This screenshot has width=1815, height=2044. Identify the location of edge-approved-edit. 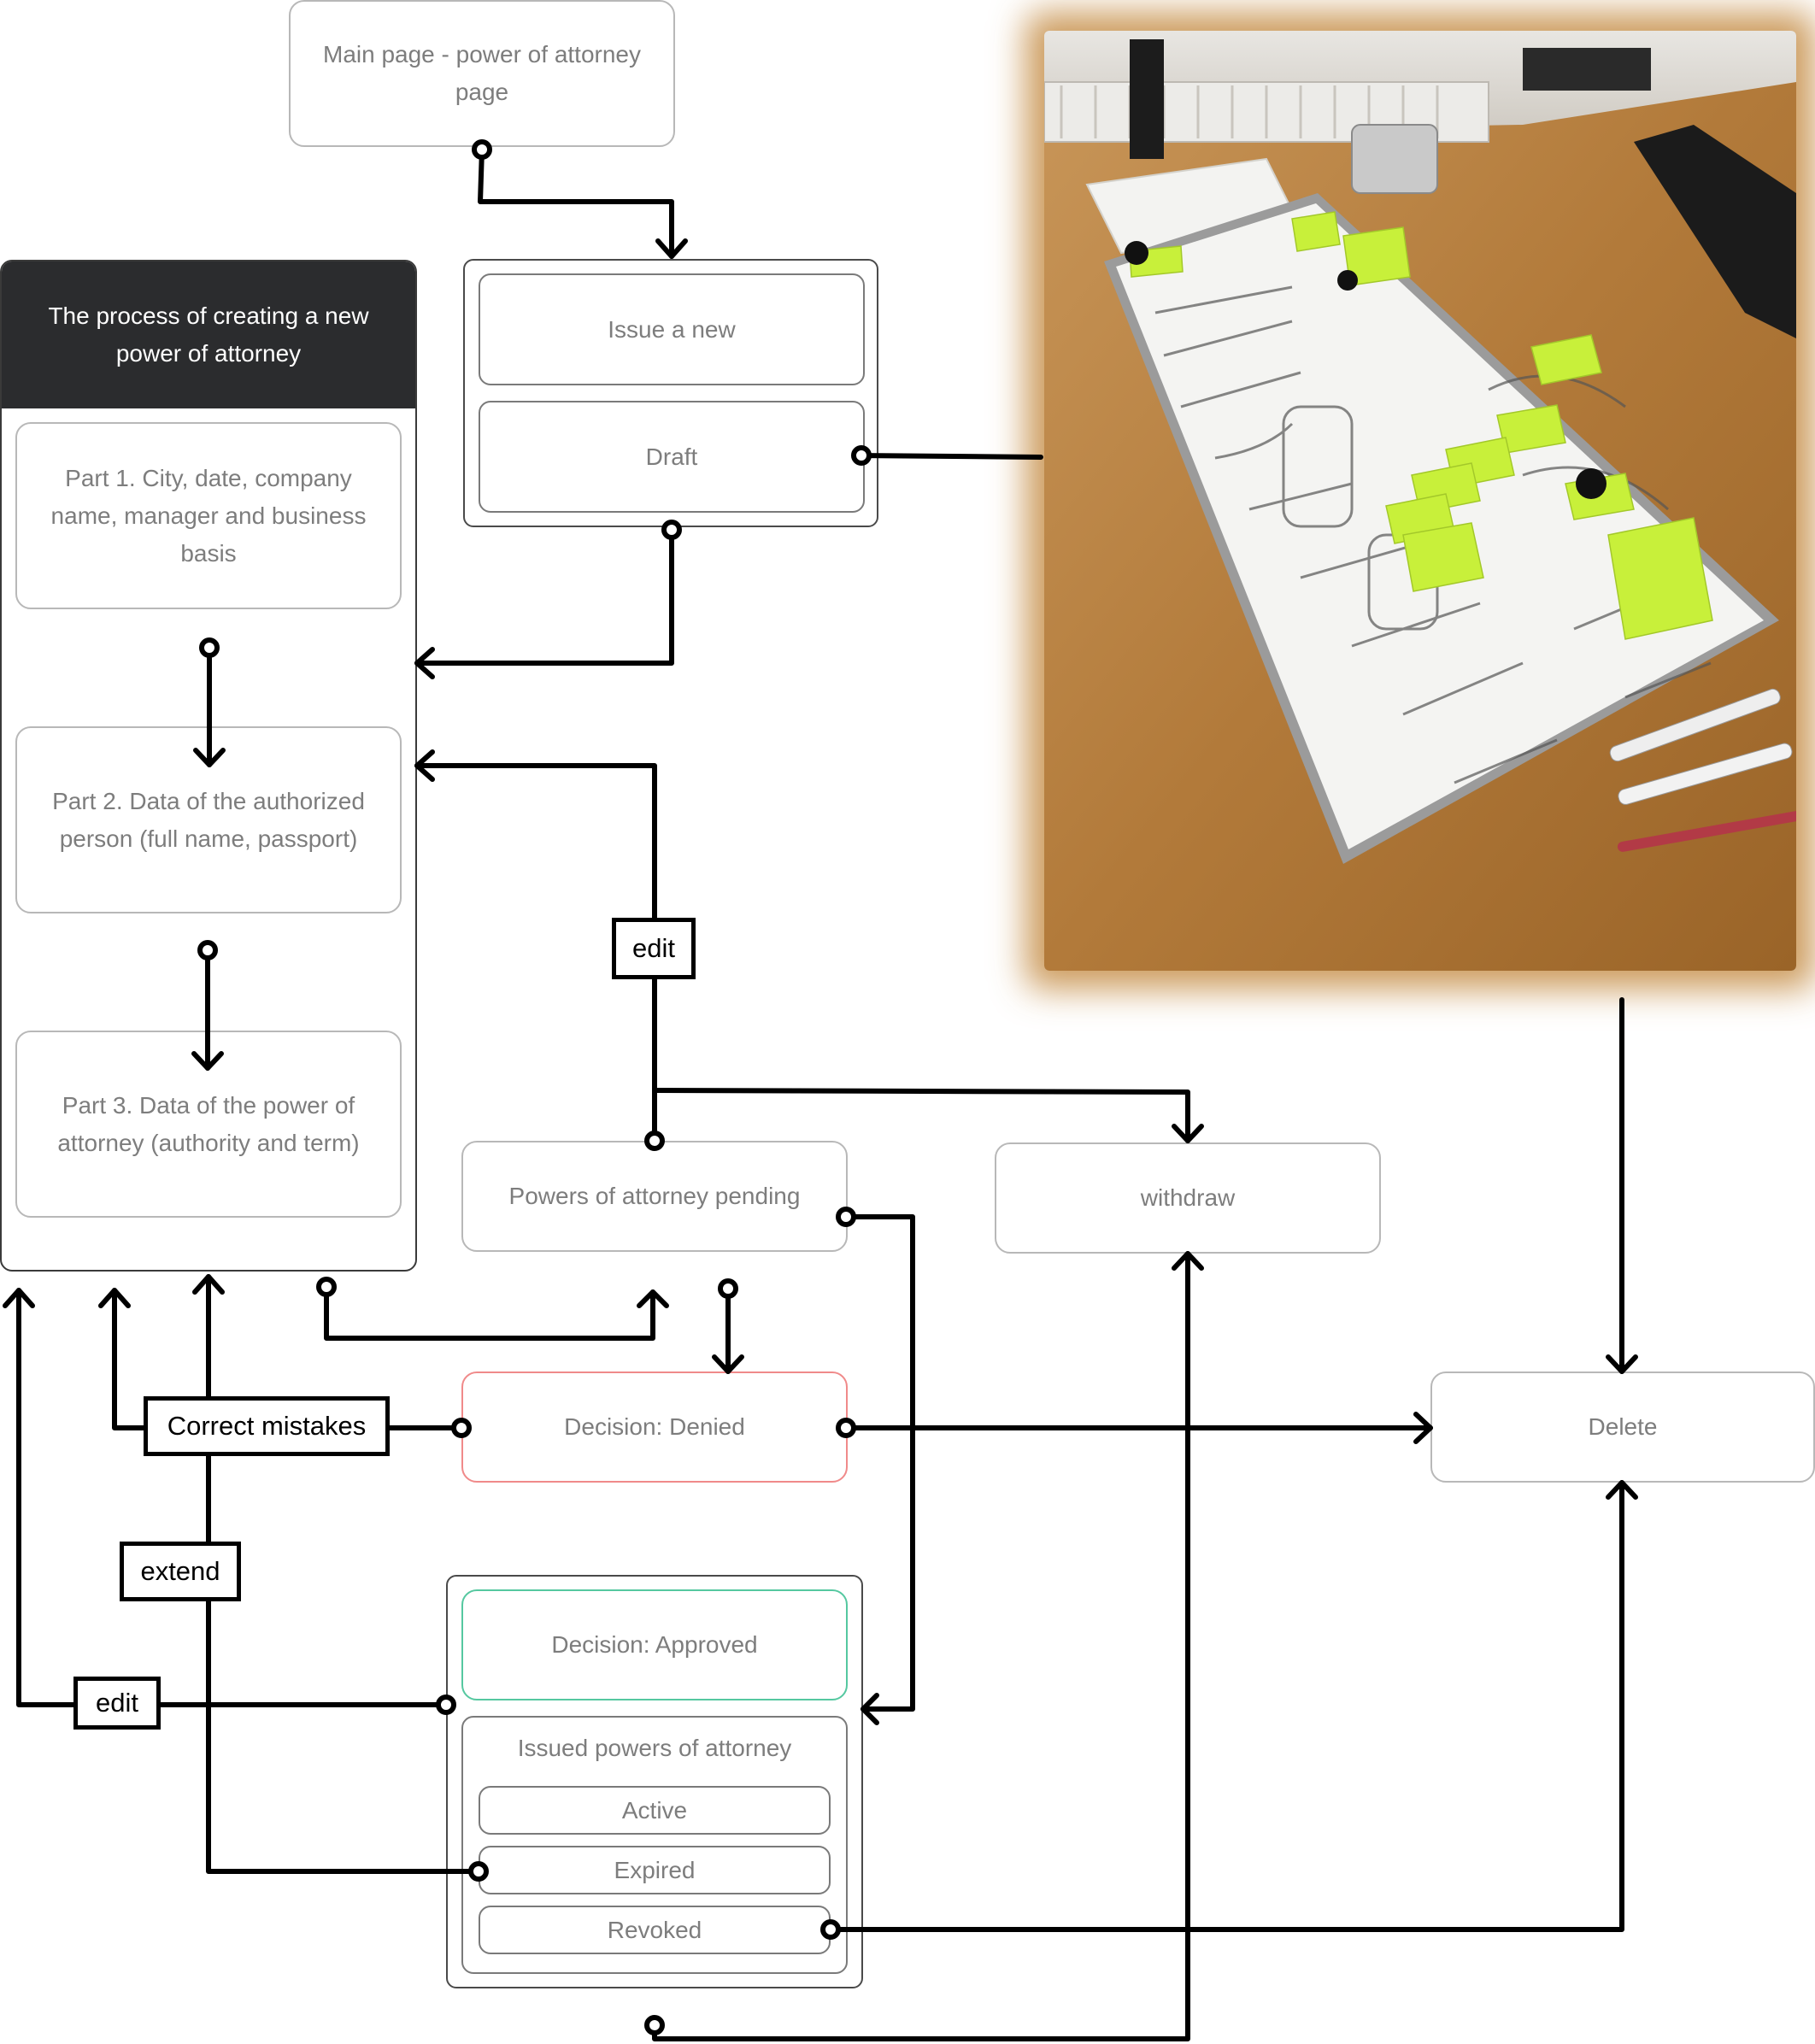
(232, 1497).